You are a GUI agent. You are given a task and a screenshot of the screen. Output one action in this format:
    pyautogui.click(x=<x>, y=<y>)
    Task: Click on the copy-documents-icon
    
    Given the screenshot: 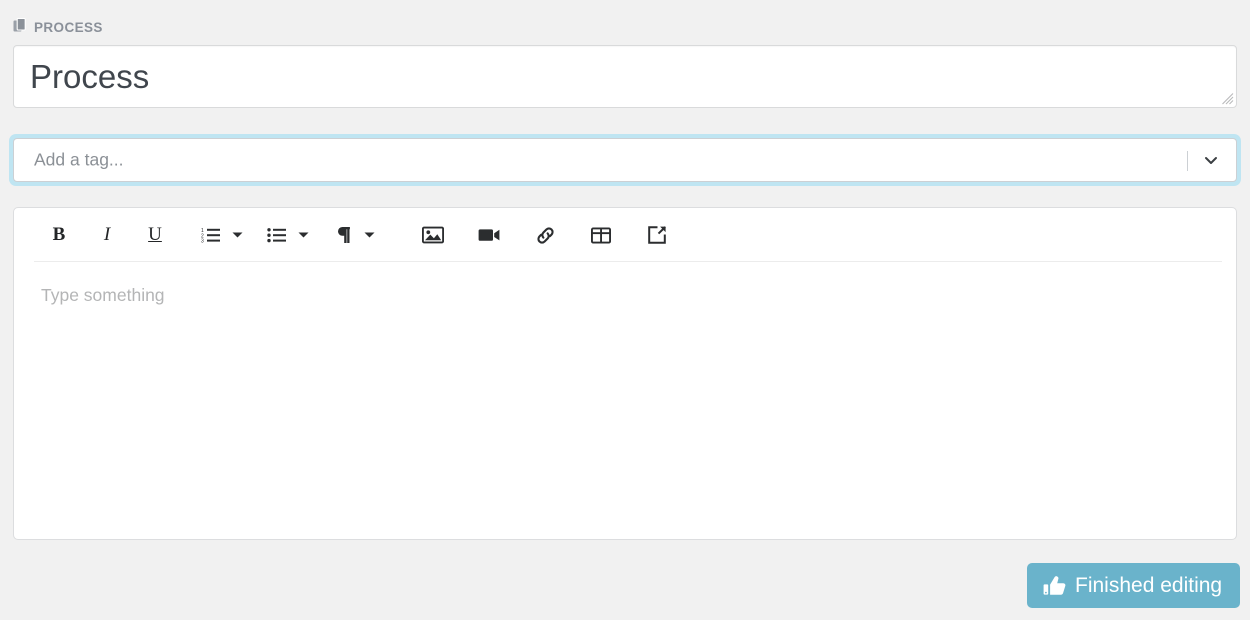 What is the action you would take?
    pyautogui.click(x=20, y=28)
    